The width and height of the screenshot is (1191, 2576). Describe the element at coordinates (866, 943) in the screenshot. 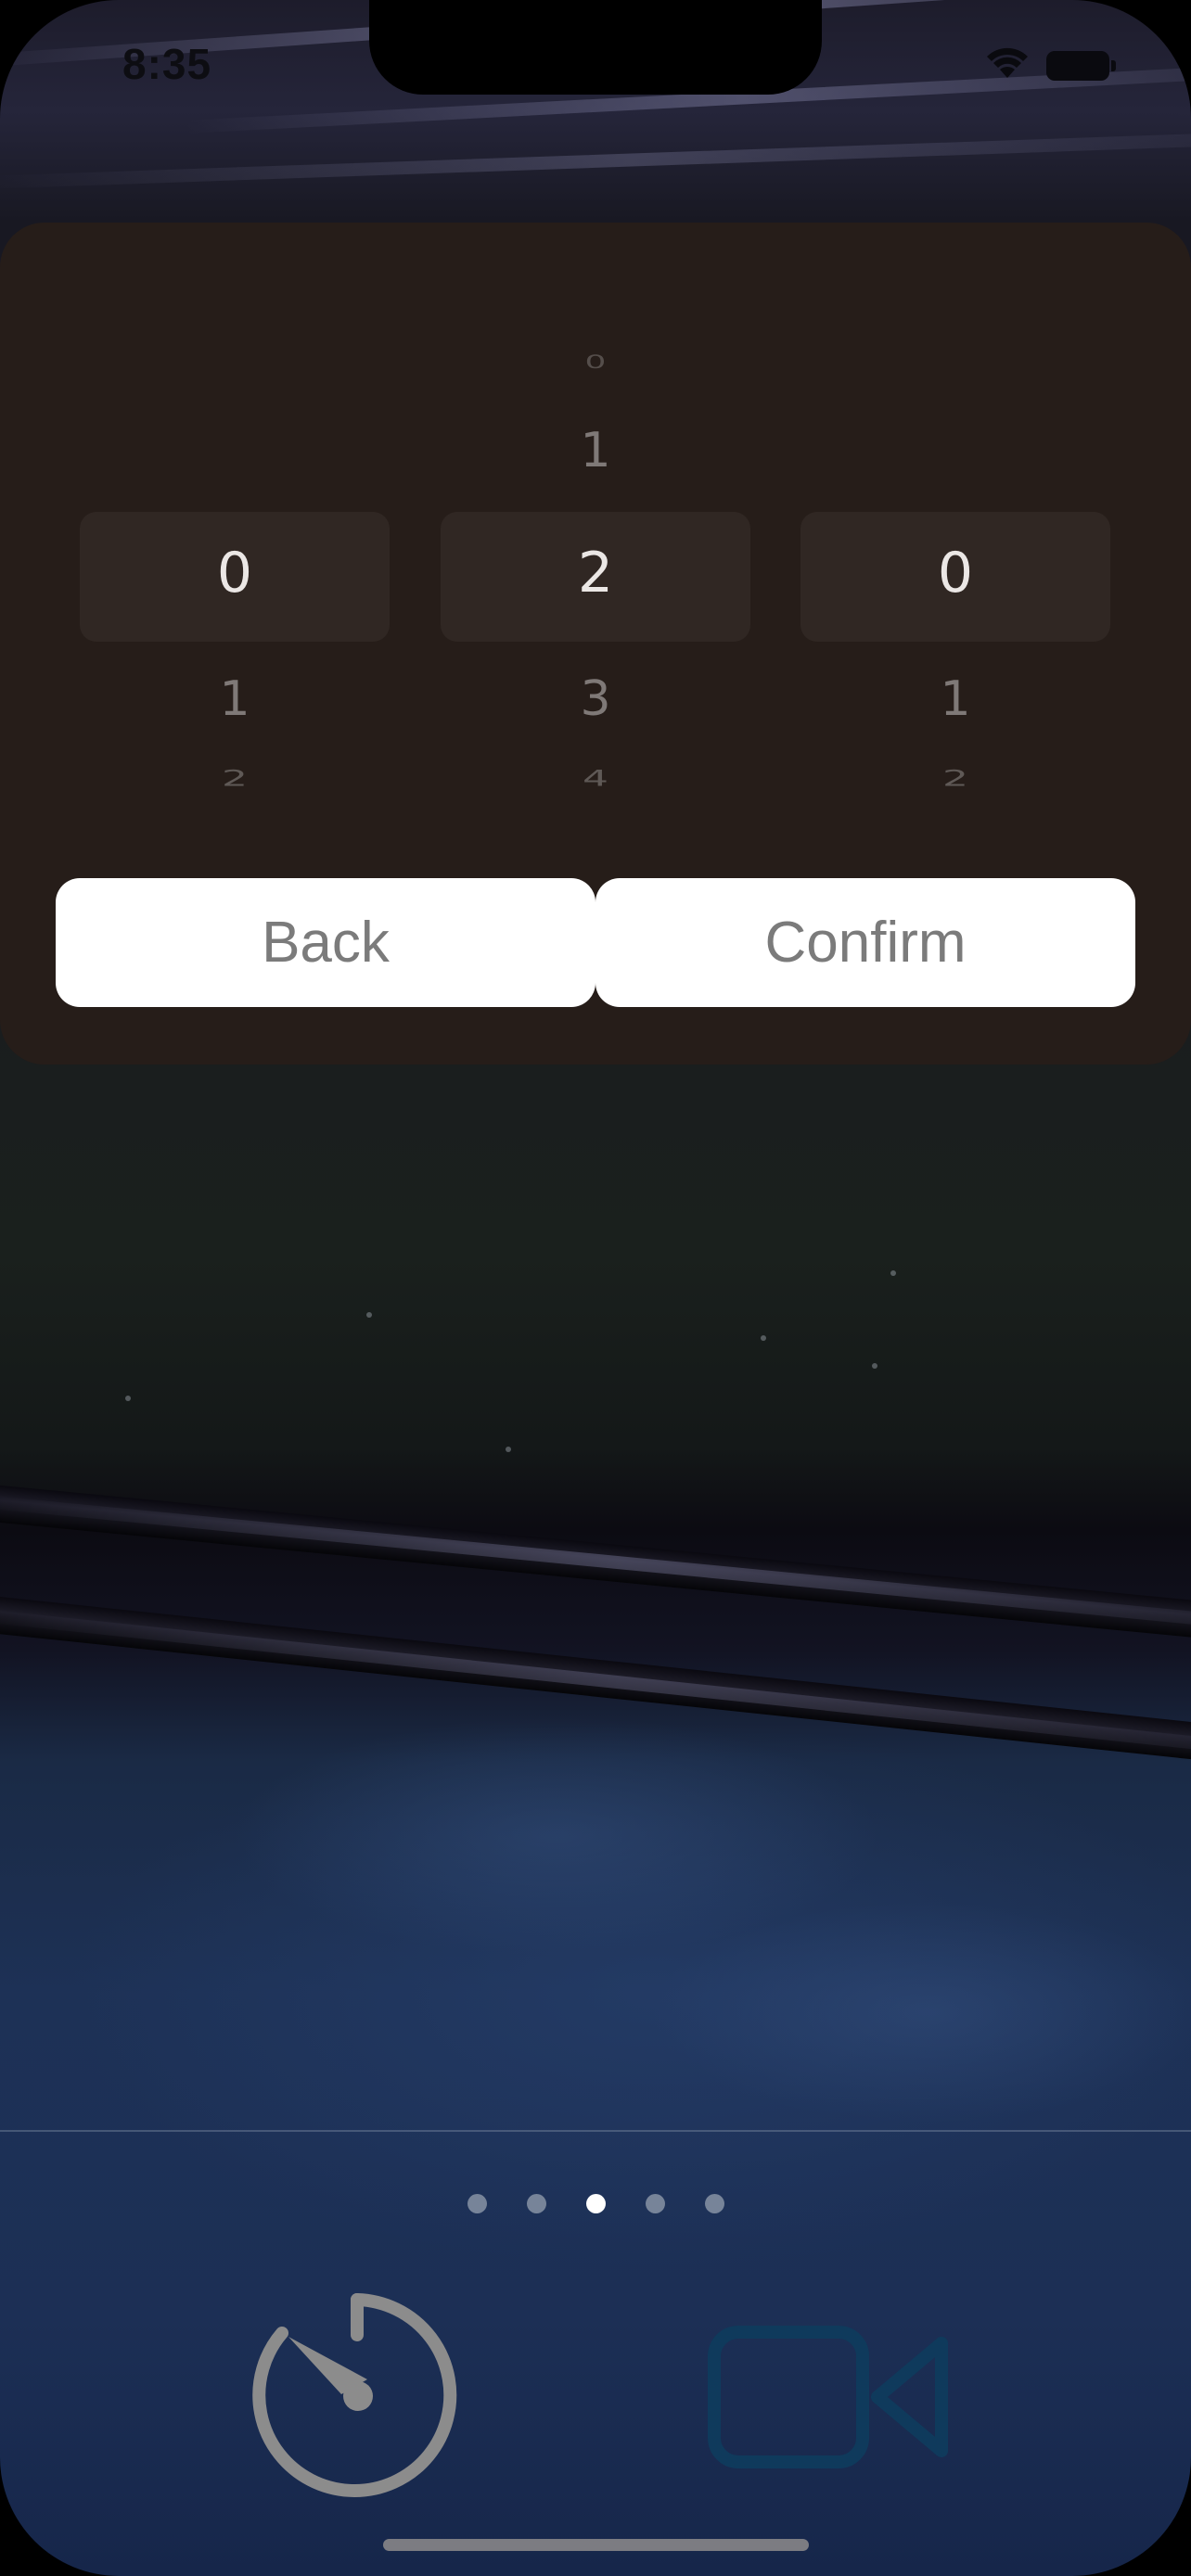

I see `confirm-button: Confirm` at that location.